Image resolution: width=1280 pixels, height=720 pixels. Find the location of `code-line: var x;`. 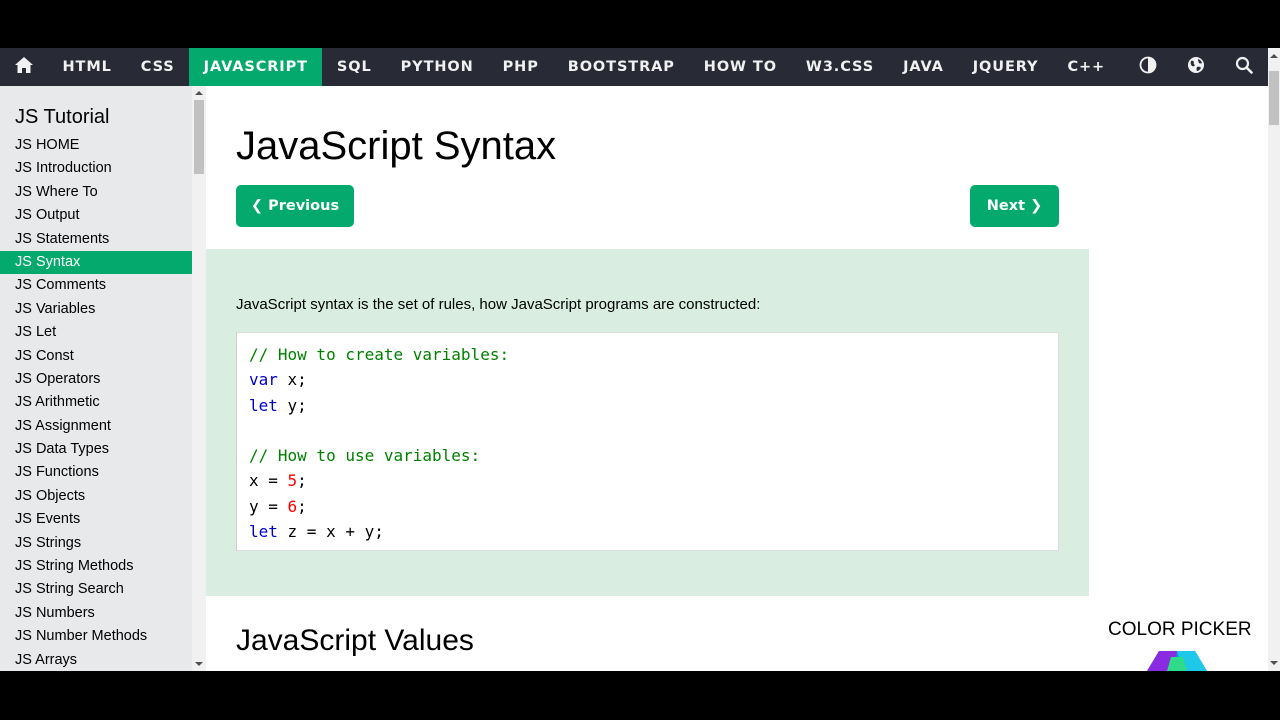

code-line: var x; is located at coordinates (647, 379).